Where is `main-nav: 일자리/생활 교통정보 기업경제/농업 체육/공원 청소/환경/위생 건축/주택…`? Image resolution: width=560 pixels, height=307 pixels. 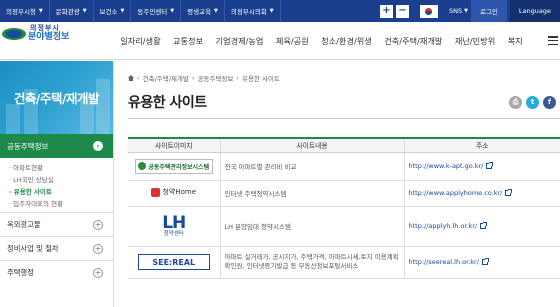 main-nav: 일자리/생활 교통정보 기업경제/농업 체육/공원 청소/환경/위생 건축/주택… is located at coordinates (321, 41).